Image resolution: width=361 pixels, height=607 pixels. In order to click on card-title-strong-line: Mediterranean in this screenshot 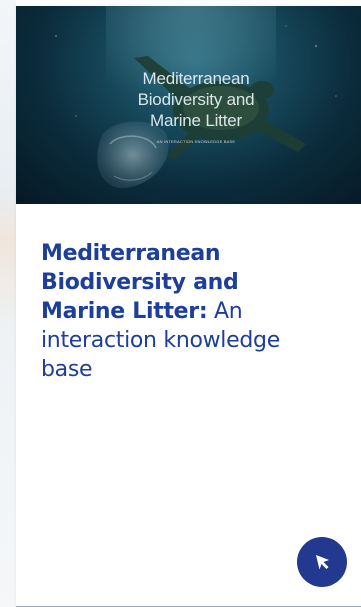, I will do `click(131, 253)`.